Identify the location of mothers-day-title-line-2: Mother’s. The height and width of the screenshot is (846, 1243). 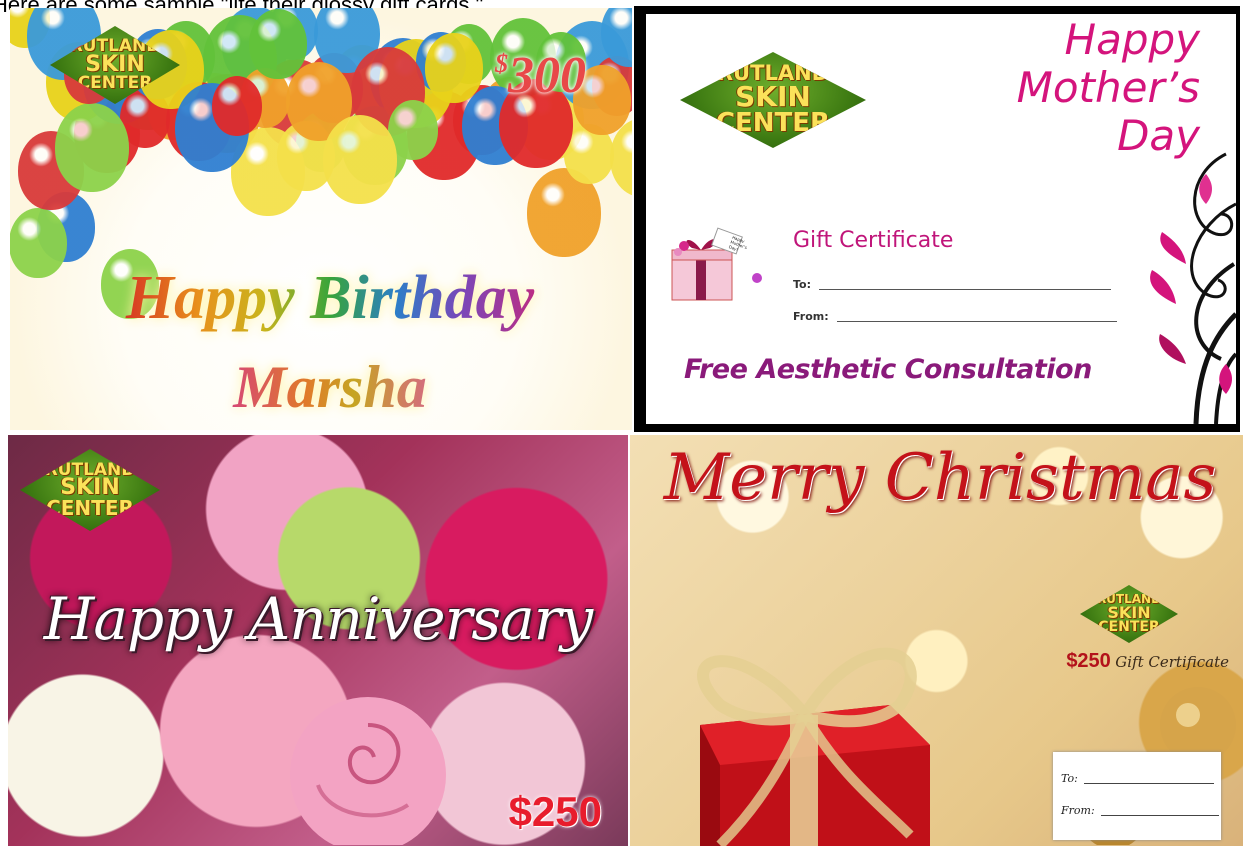
(1108, 88).